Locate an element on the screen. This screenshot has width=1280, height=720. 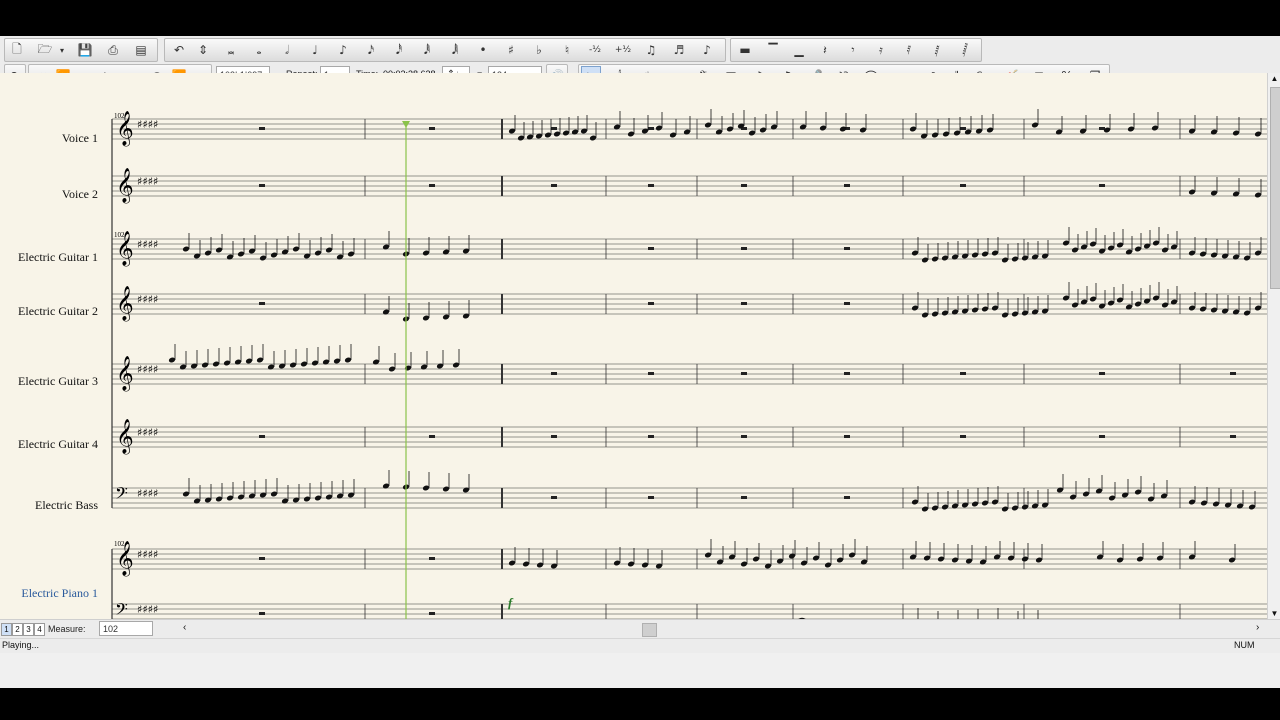
open-dropdown-icon: ▾ is located at coordinates (62, 50).